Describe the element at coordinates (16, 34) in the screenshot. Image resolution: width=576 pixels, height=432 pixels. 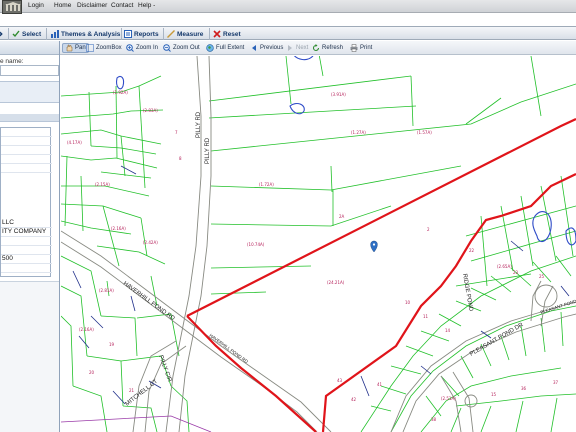
I see `checkmark-icon` at that location.